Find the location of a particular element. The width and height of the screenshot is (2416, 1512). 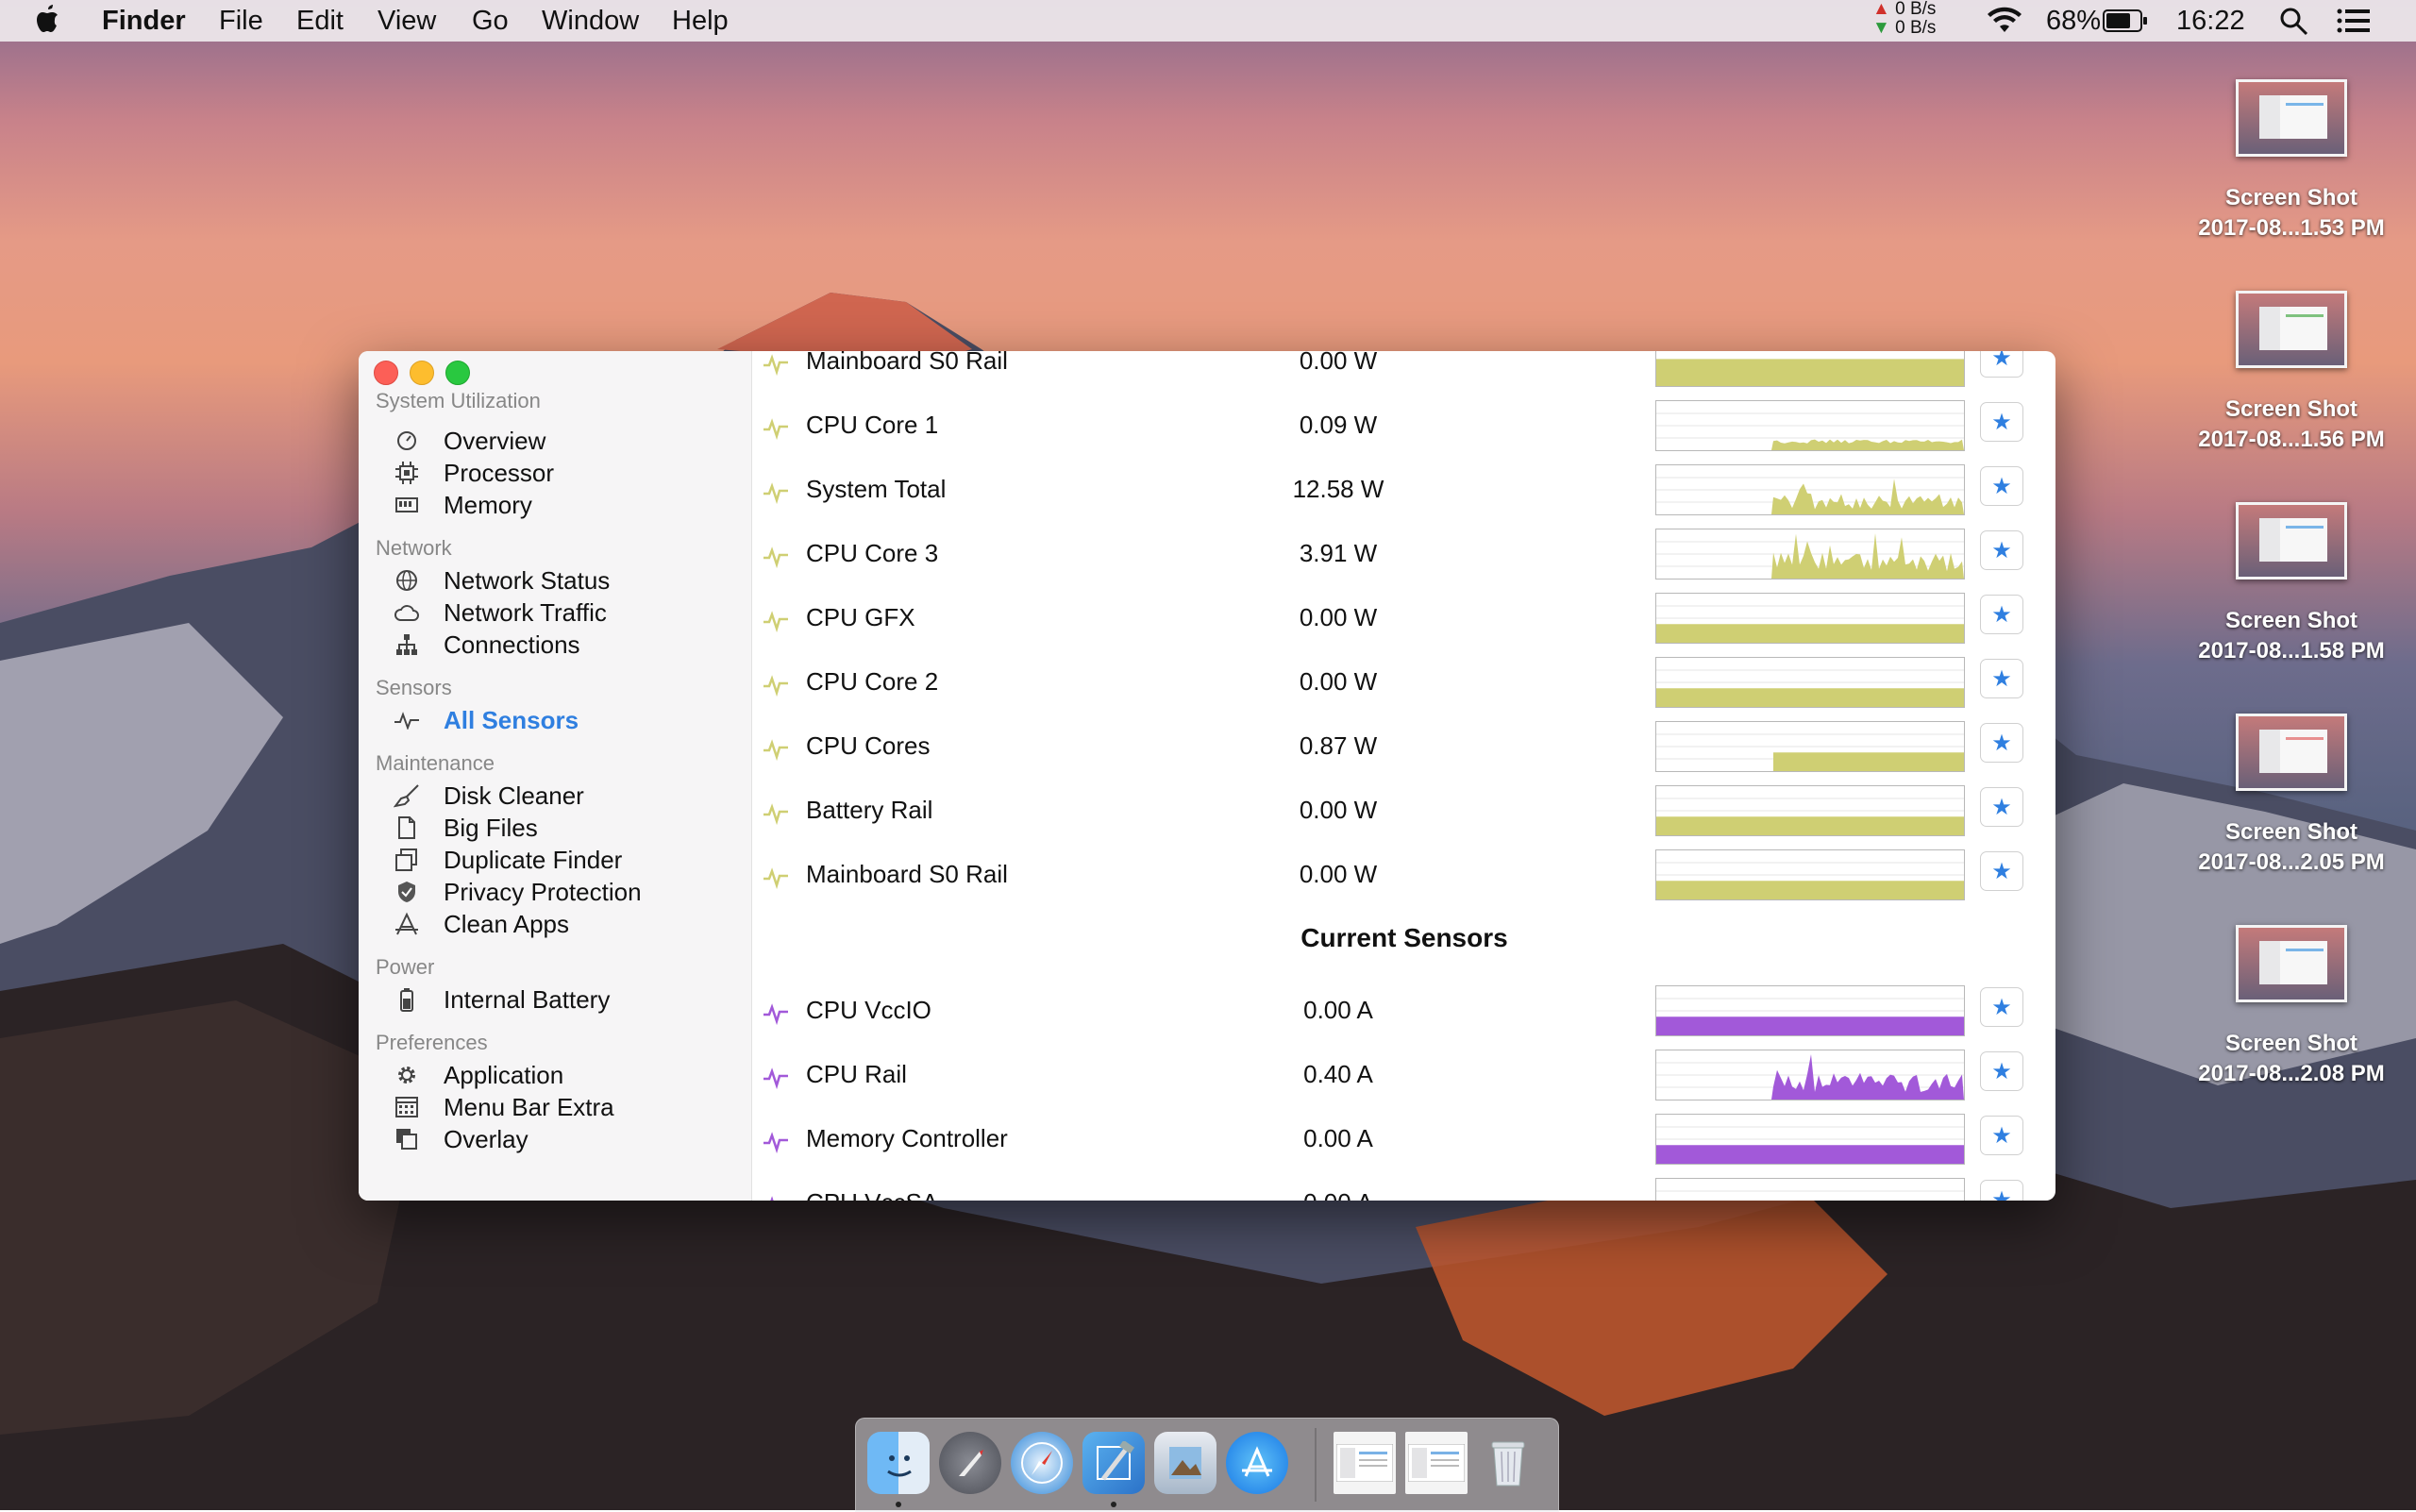

sidebar-item-menu-bar-extra: Menu Bar Extra is located at coordinates (504, 1107).